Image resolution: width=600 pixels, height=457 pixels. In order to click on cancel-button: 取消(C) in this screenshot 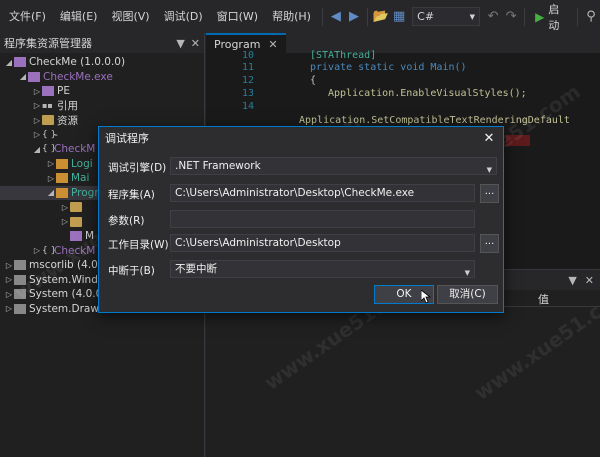, I will do `click(467, 294)`.